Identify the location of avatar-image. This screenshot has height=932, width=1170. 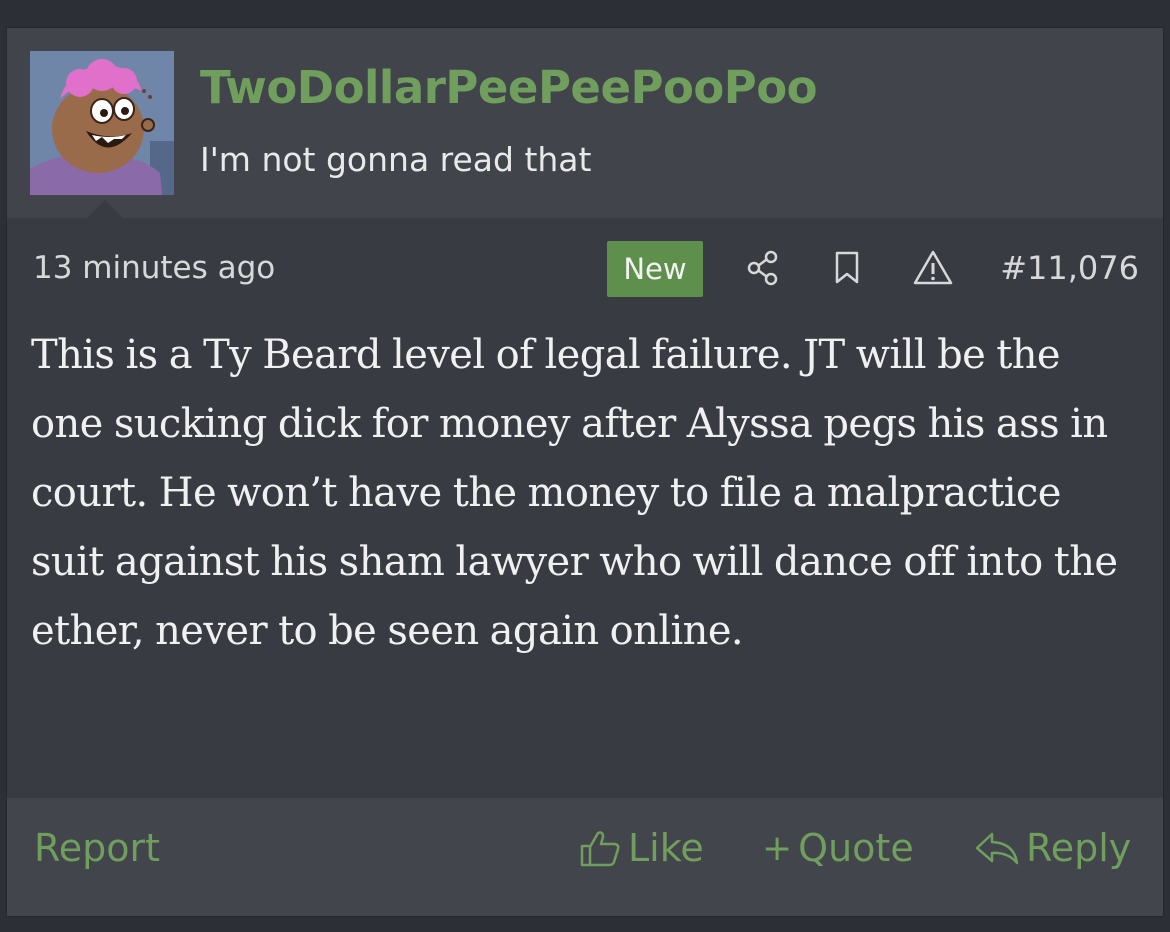
(102, 123).